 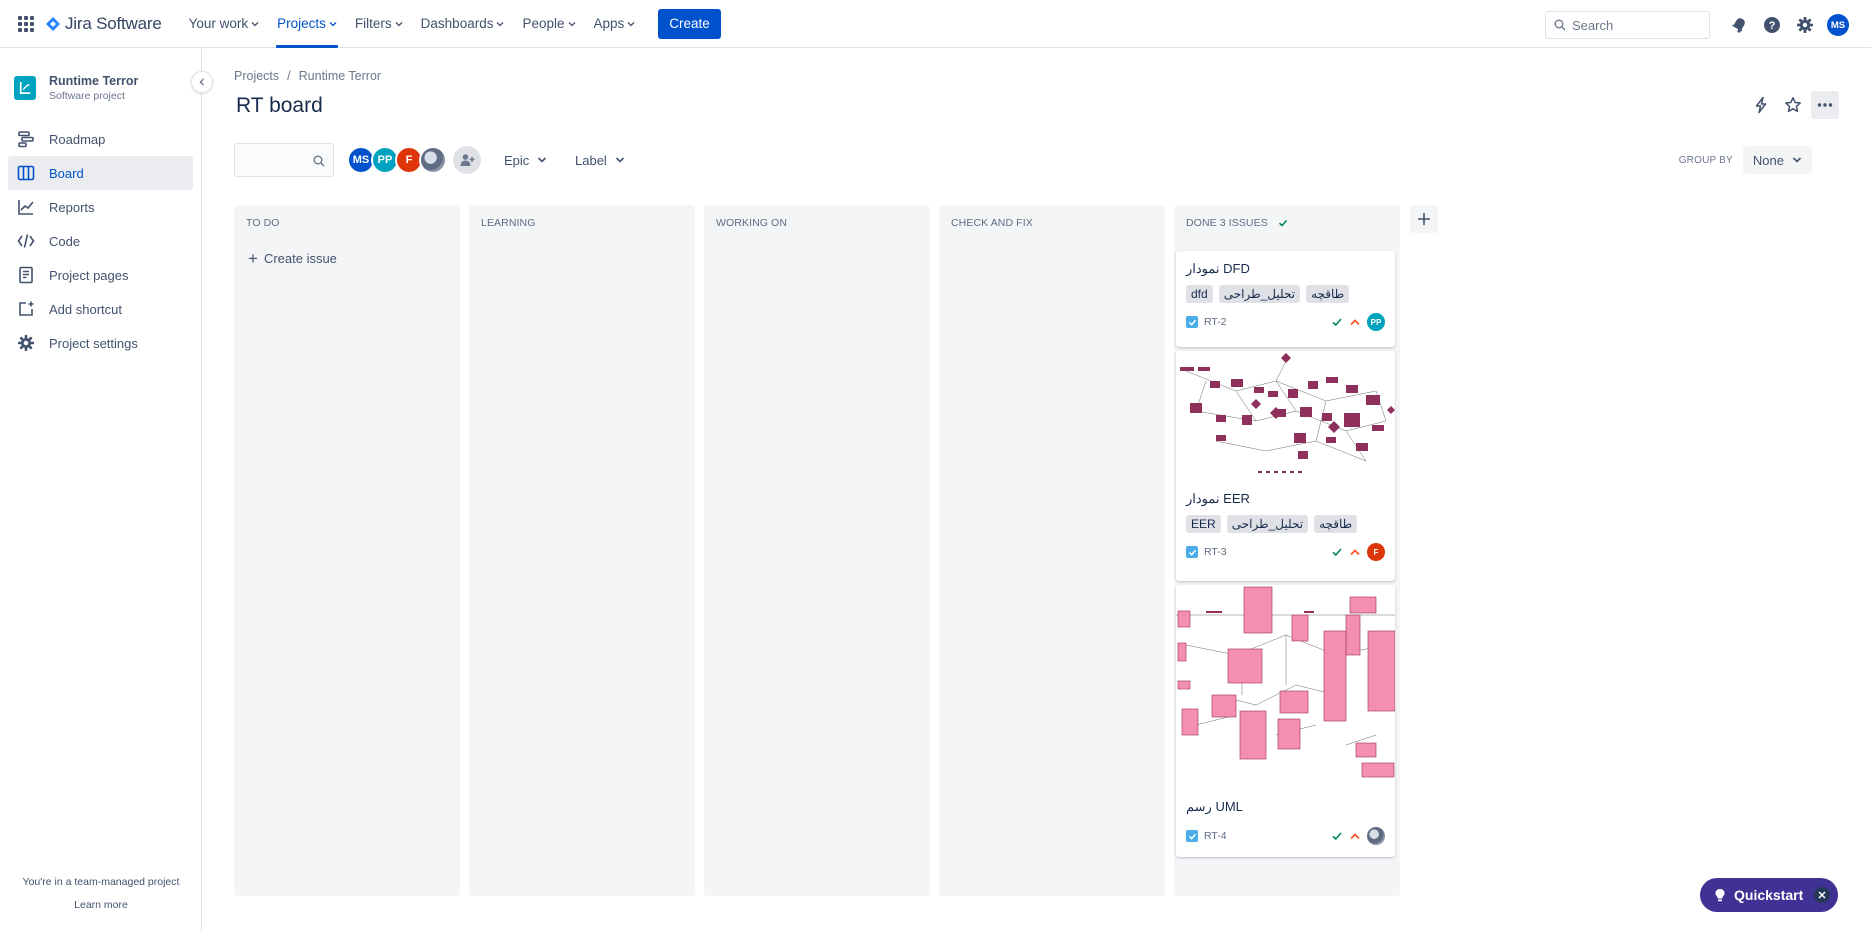 I want to click on breadcrumb-project: Runtime Terror, so click(x=340, y=76).